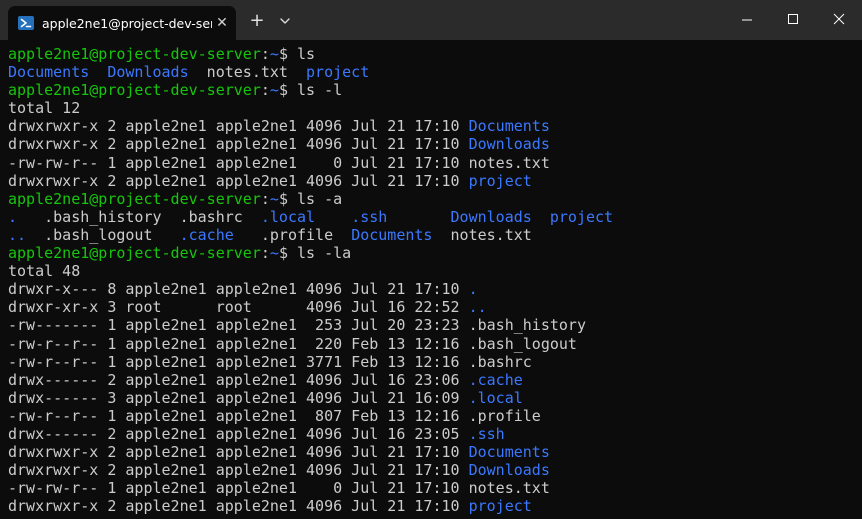 The width and height of the screenshot is (862, 519). I want to click on terminal-text: $ ls -la, so click(315, 253).